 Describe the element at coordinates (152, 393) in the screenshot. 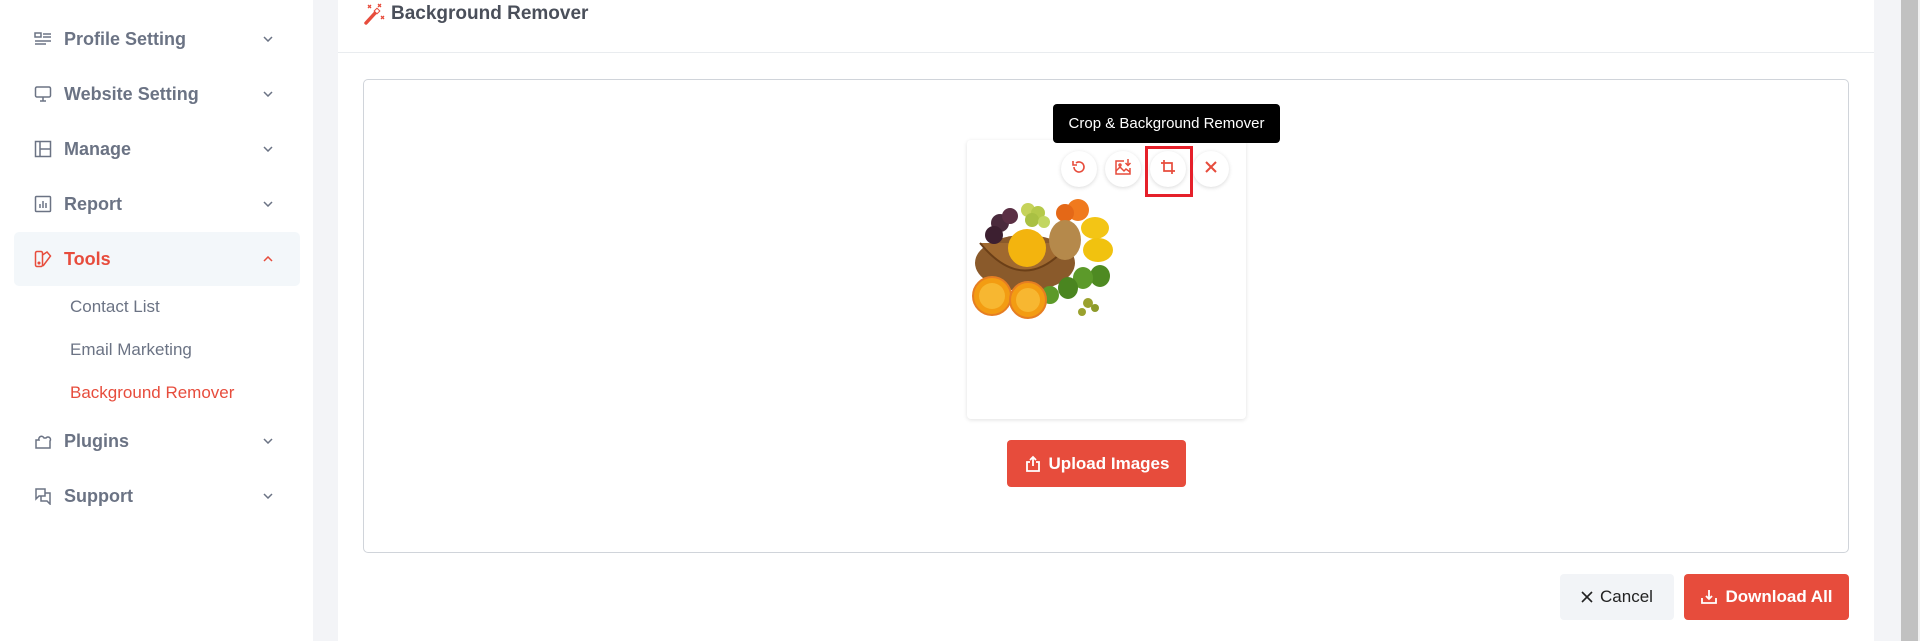

I see `sidebar-subitem-background-remover: Background Remover` at that location.